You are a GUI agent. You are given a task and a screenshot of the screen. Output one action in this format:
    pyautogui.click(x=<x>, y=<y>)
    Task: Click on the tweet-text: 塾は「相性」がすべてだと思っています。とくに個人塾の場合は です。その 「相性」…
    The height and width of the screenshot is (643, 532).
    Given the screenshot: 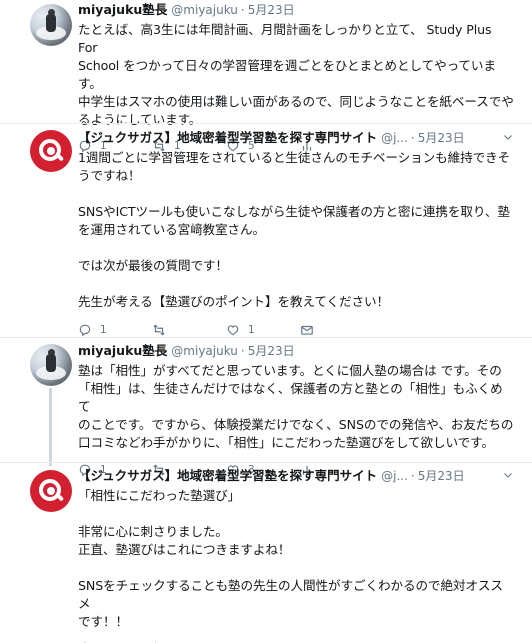 What is the action you would take?
    pyautogui.click(x=296, y=406)
    